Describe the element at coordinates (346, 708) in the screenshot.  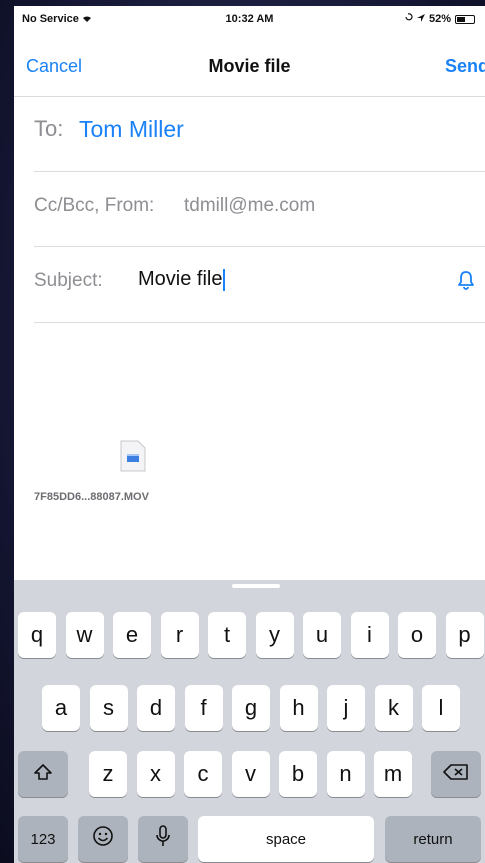
I see `key-j: j` at that location.